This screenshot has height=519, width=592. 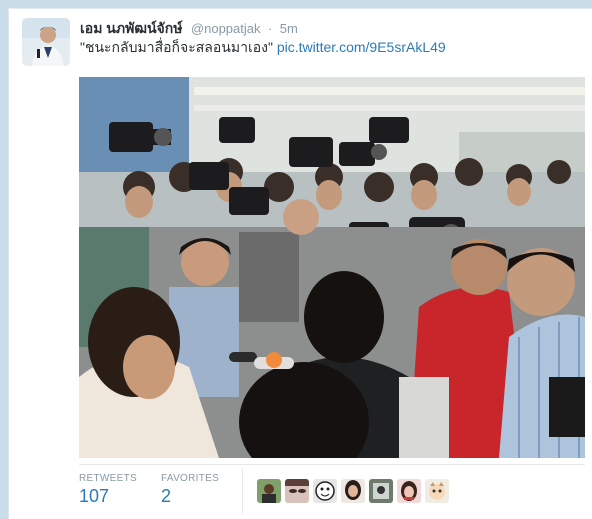 I want to click on user-avatar, so click(x=46, y=42).